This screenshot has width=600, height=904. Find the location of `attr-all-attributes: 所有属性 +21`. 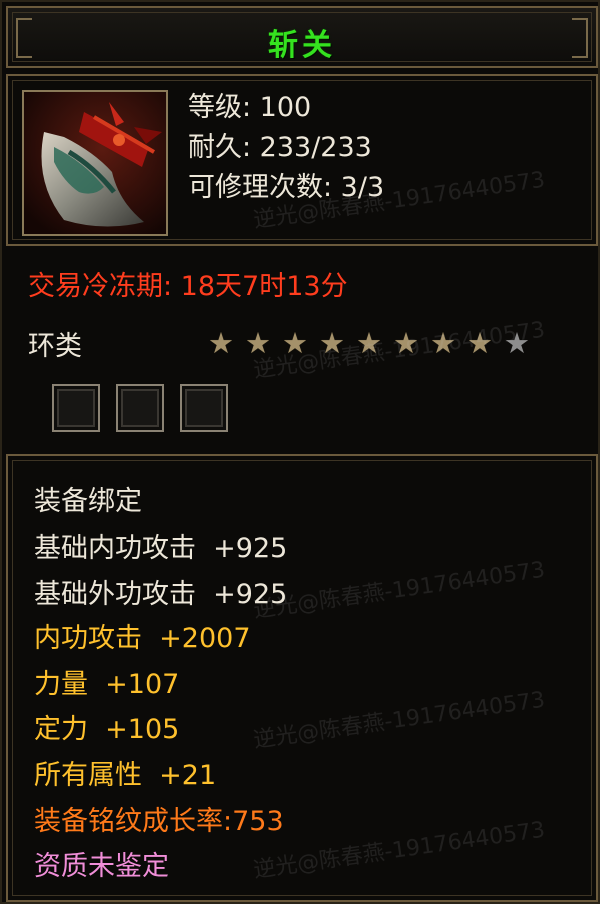

attr-all-attributes: 所有属性 +21 is located at coordinates (125, 775).